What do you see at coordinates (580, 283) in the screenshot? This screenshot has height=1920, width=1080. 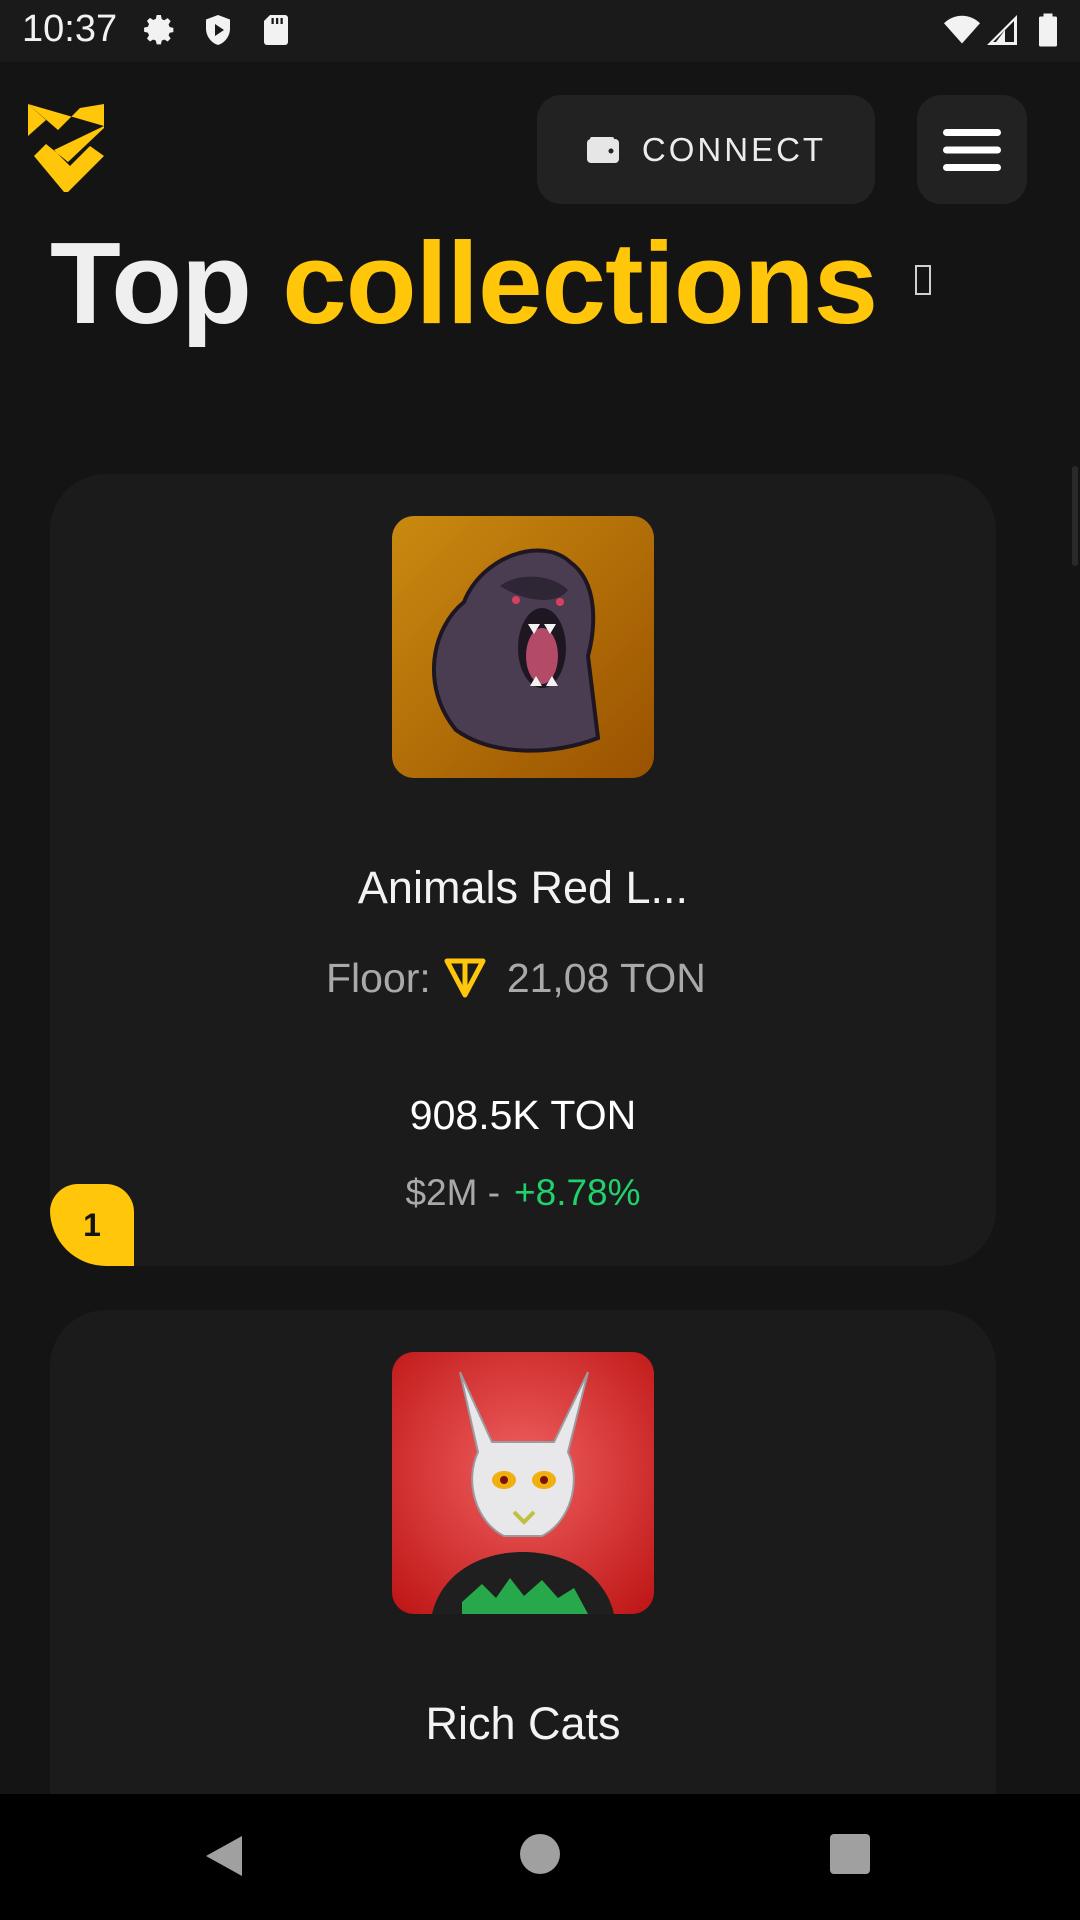 I see `title-word-collections: collections` at bounding box center [580, 283].